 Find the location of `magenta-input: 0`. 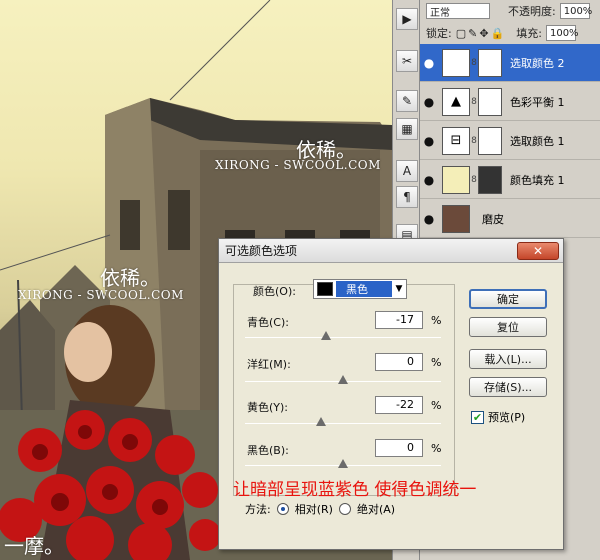

magenta-input: 0 is located at coordinates (399, 362).